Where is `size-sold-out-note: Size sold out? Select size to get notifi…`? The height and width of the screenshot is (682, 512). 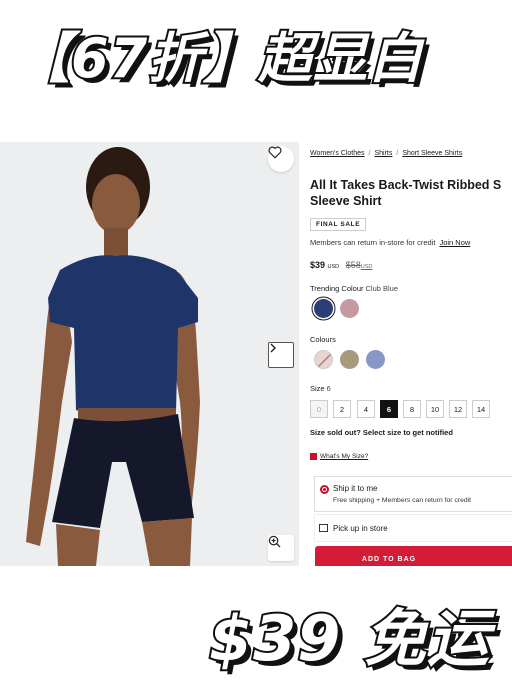
size-sold-out-note: Size sold out? Select size to get notifi… is located at coordinates (381, 432).